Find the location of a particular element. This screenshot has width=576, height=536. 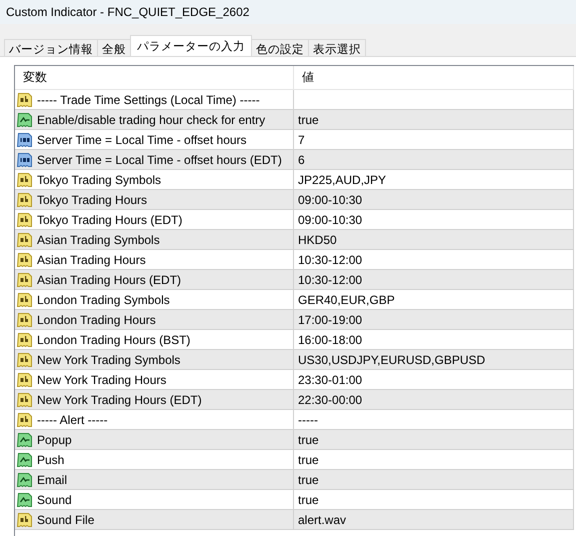

parameter-name: New York Trading Hours is located at coordinates (101, 379).